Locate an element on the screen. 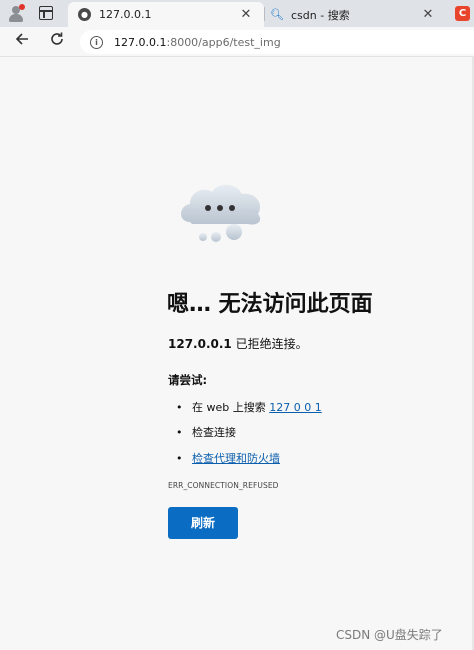 This screenshot has height=650, width=474. tab-title: 127.0.0.1 is located at coordinates (125, 14).